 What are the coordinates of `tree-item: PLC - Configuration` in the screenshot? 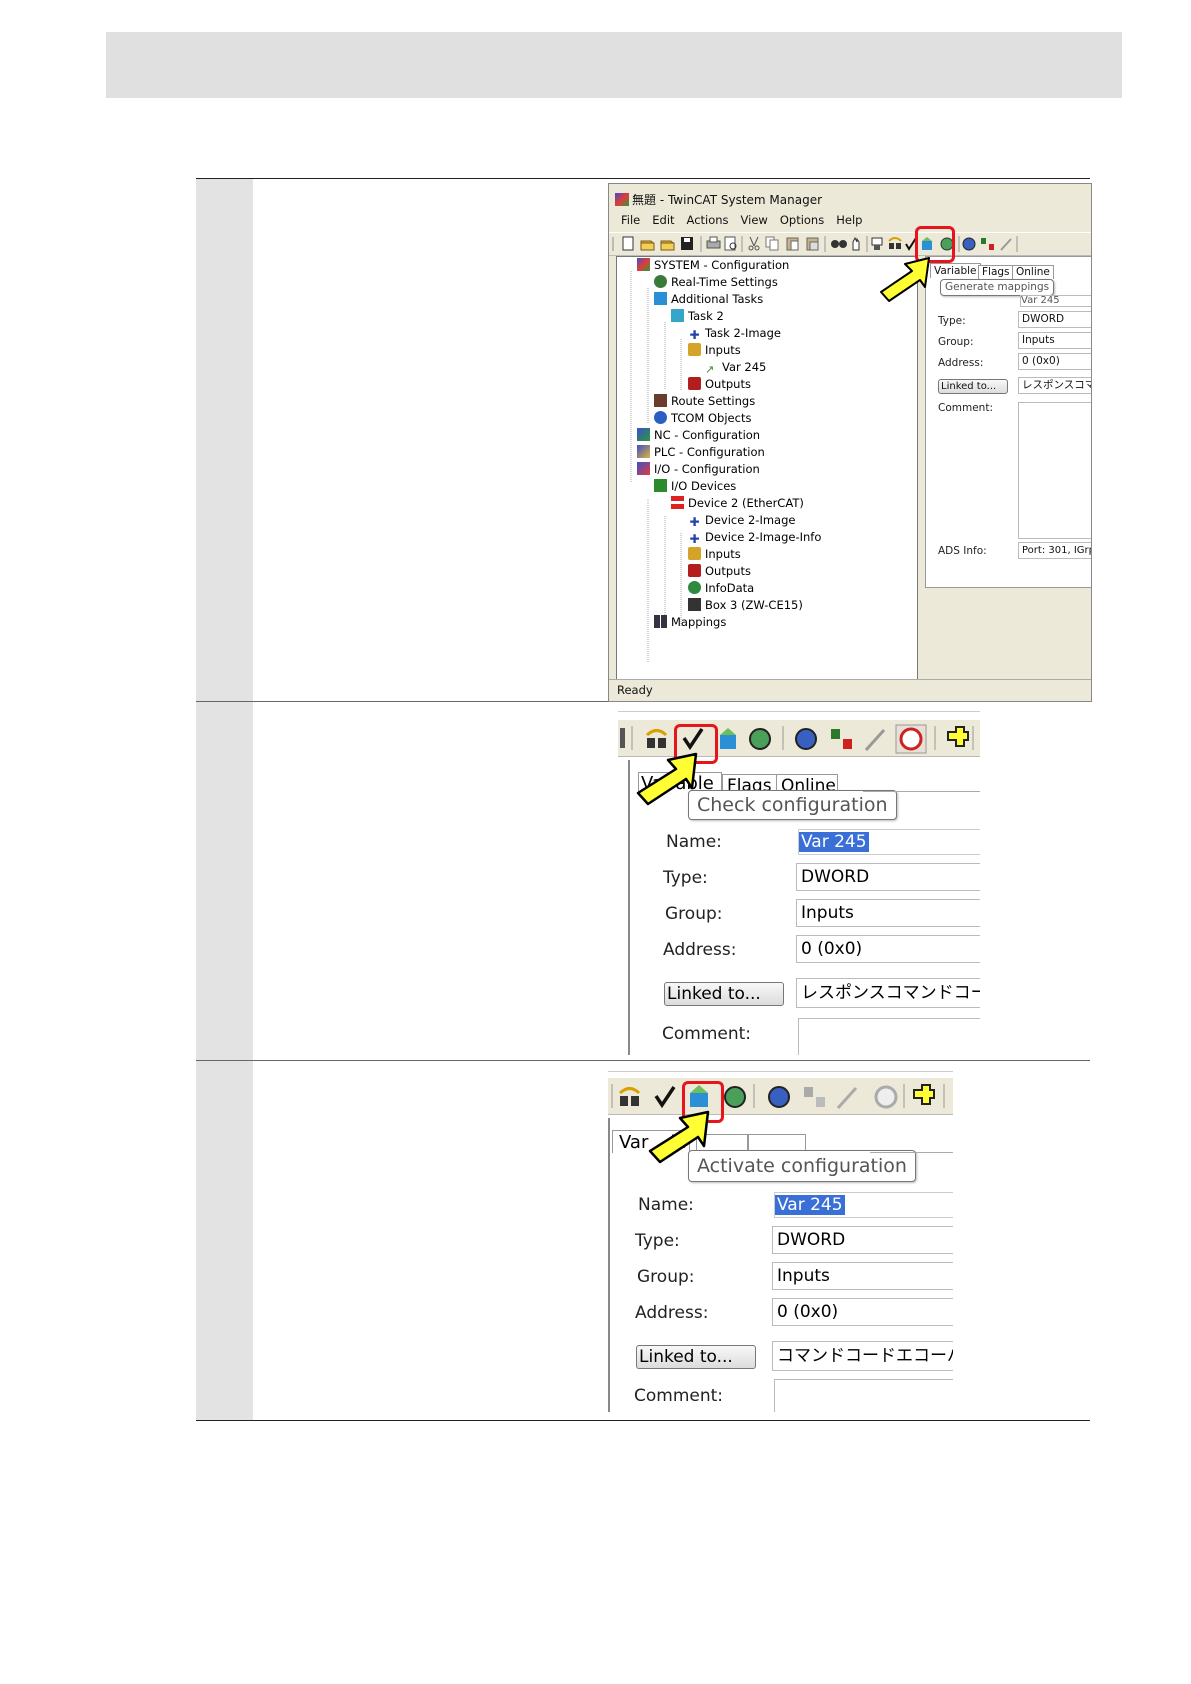 It's located at (701, 452).